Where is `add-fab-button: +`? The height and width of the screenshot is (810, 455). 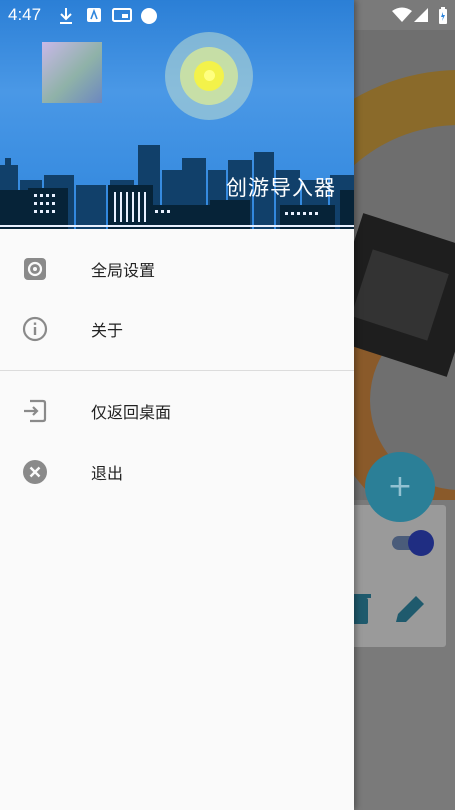
add-fab-button: + is located at coordinates (400, 487).